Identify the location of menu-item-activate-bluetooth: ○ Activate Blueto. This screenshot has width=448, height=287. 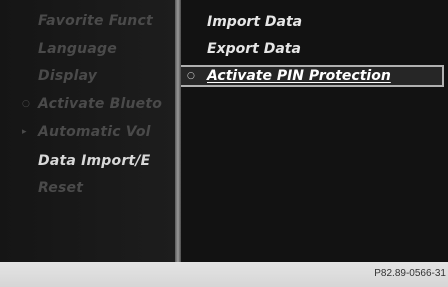
(87, 104).